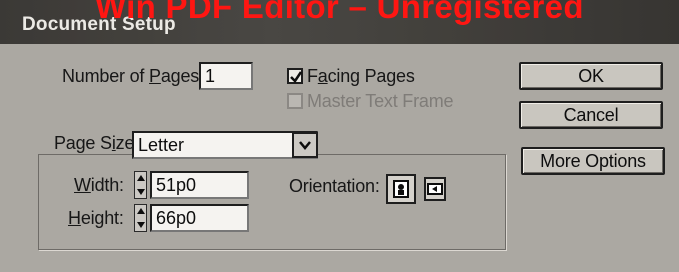  I want to click on landscape-orientation-button, so click(435, 189).